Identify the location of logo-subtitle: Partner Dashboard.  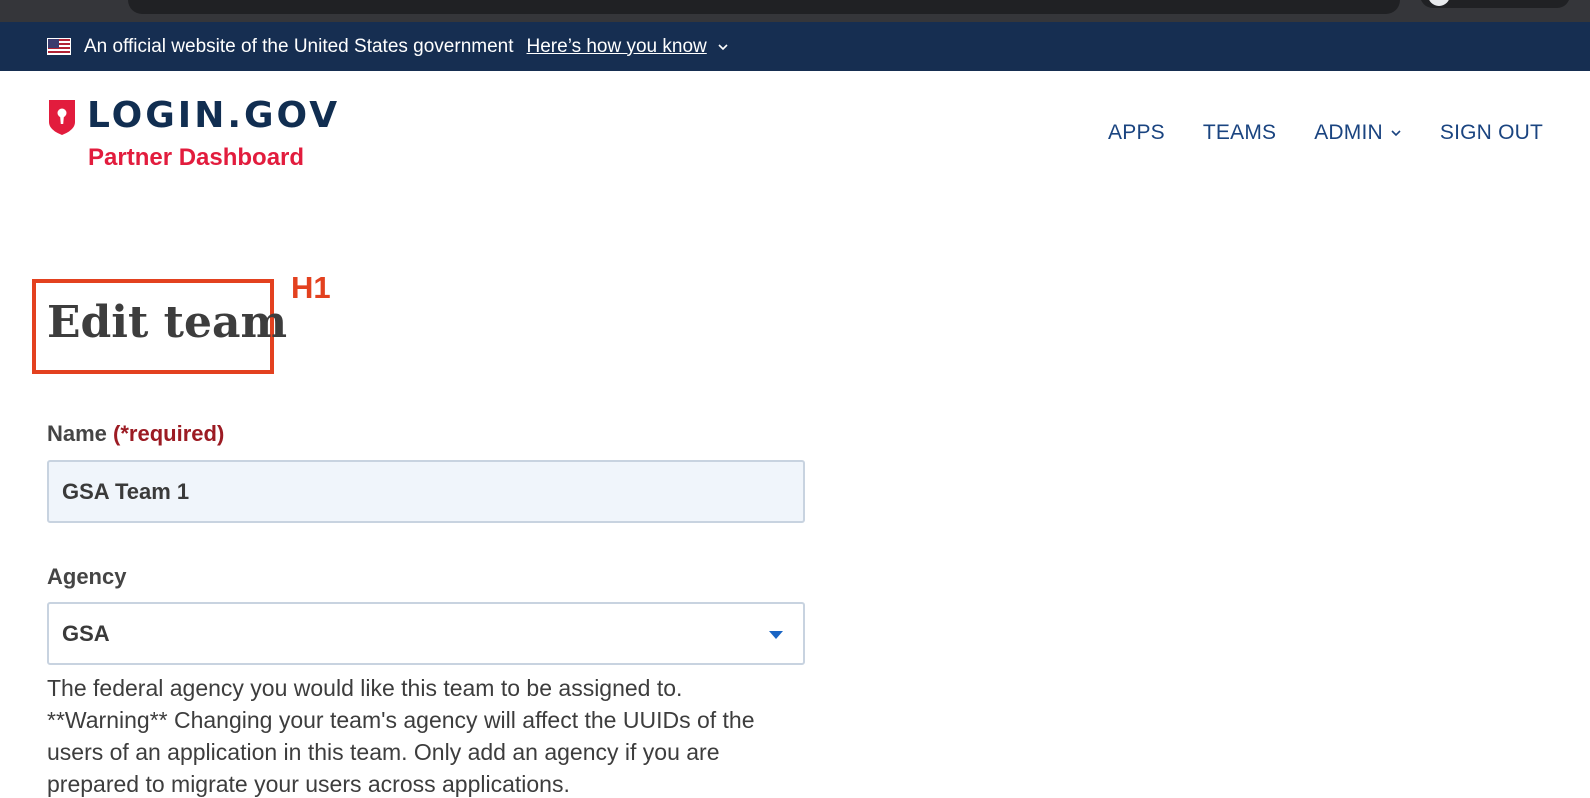
(196, 157).